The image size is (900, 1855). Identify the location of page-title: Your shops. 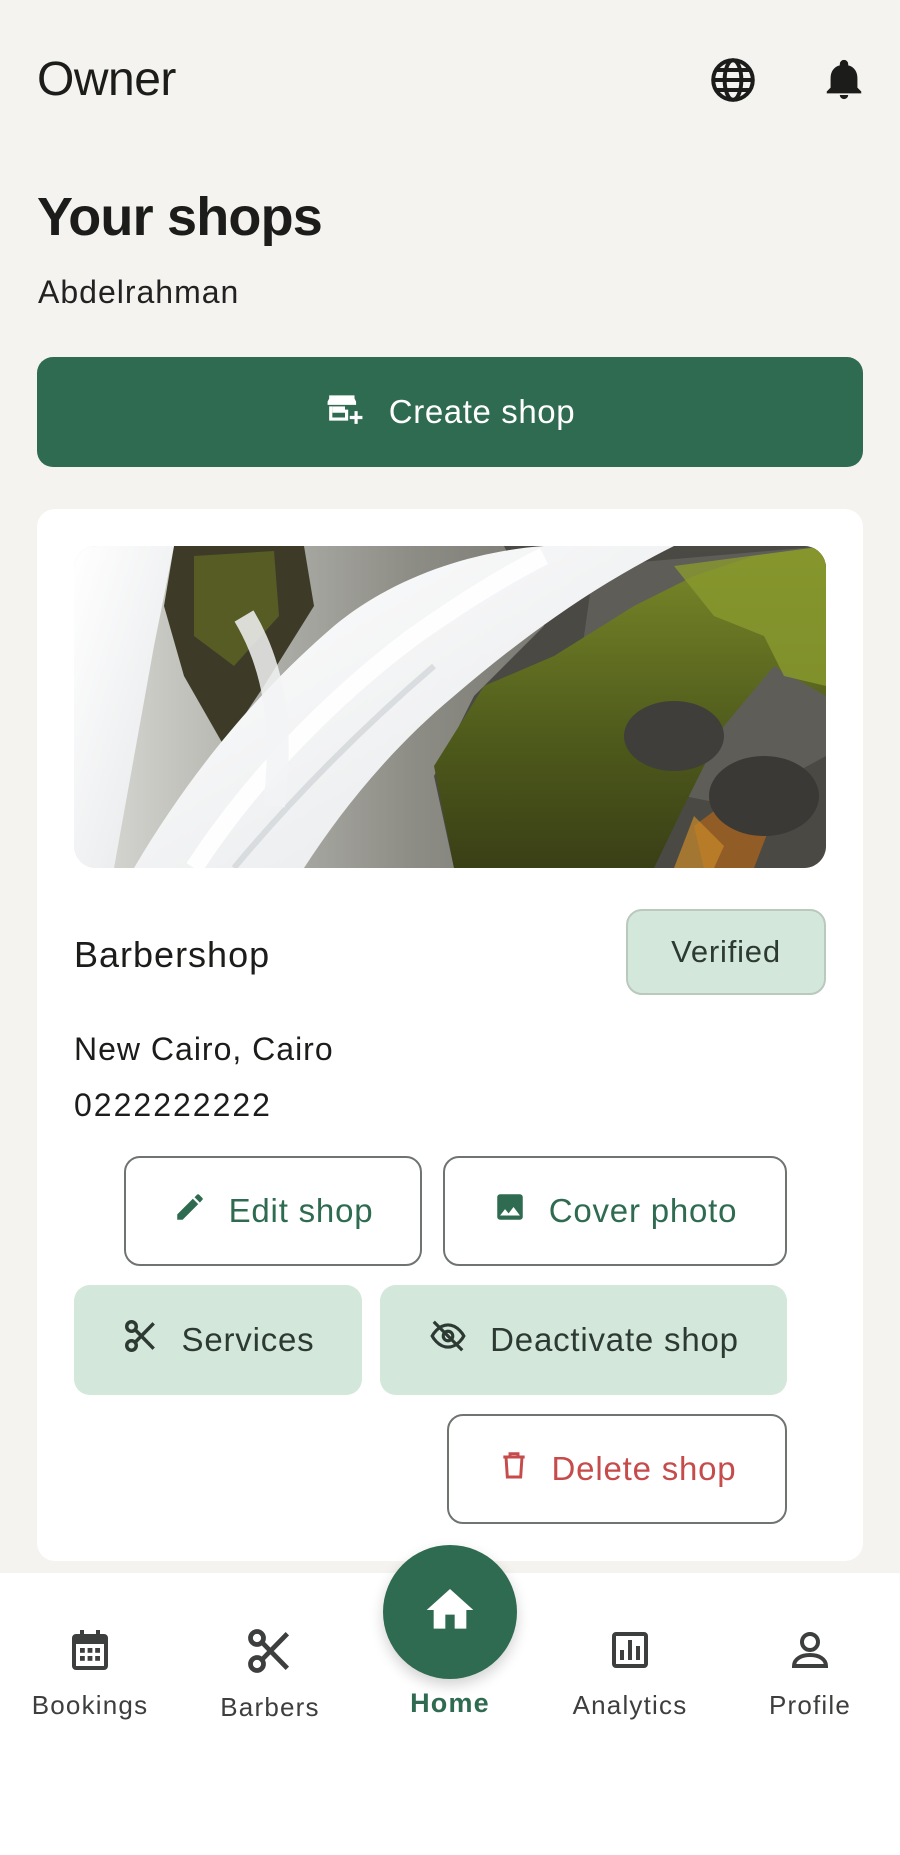
(180, 217).